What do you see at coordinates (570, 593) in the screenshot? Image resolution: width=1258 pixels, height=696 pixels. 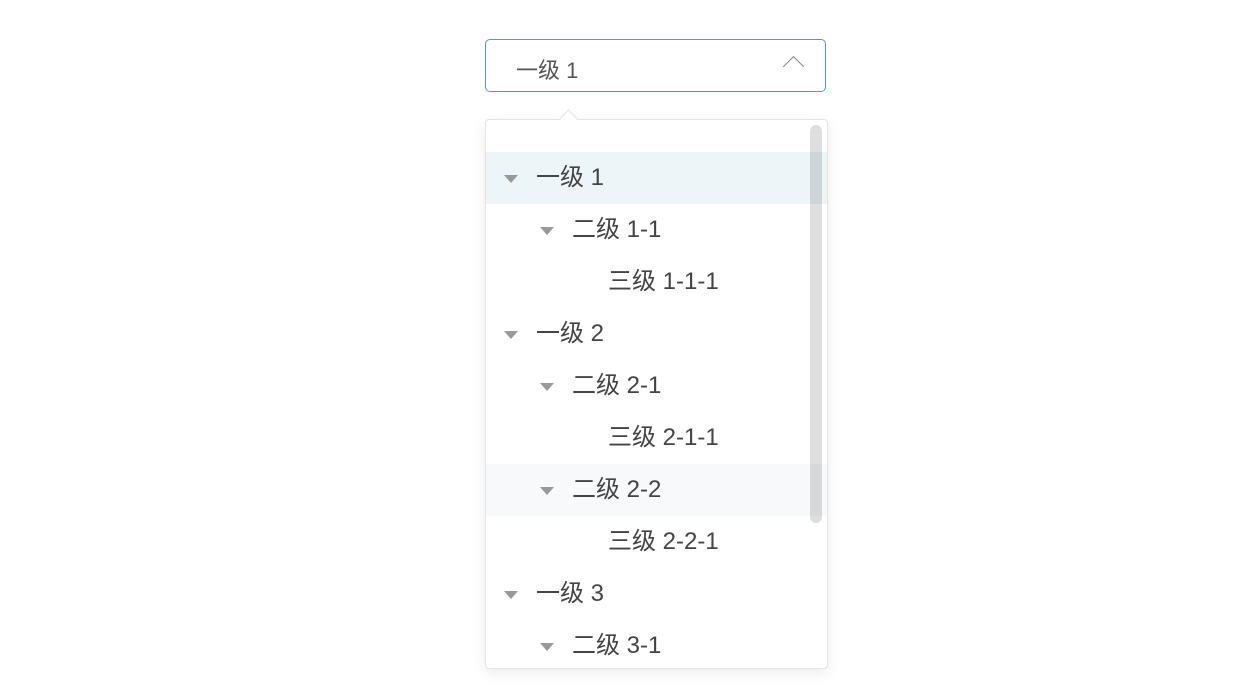 I see `tree-node-label: 一级 3` at bounding box center [570, 593].